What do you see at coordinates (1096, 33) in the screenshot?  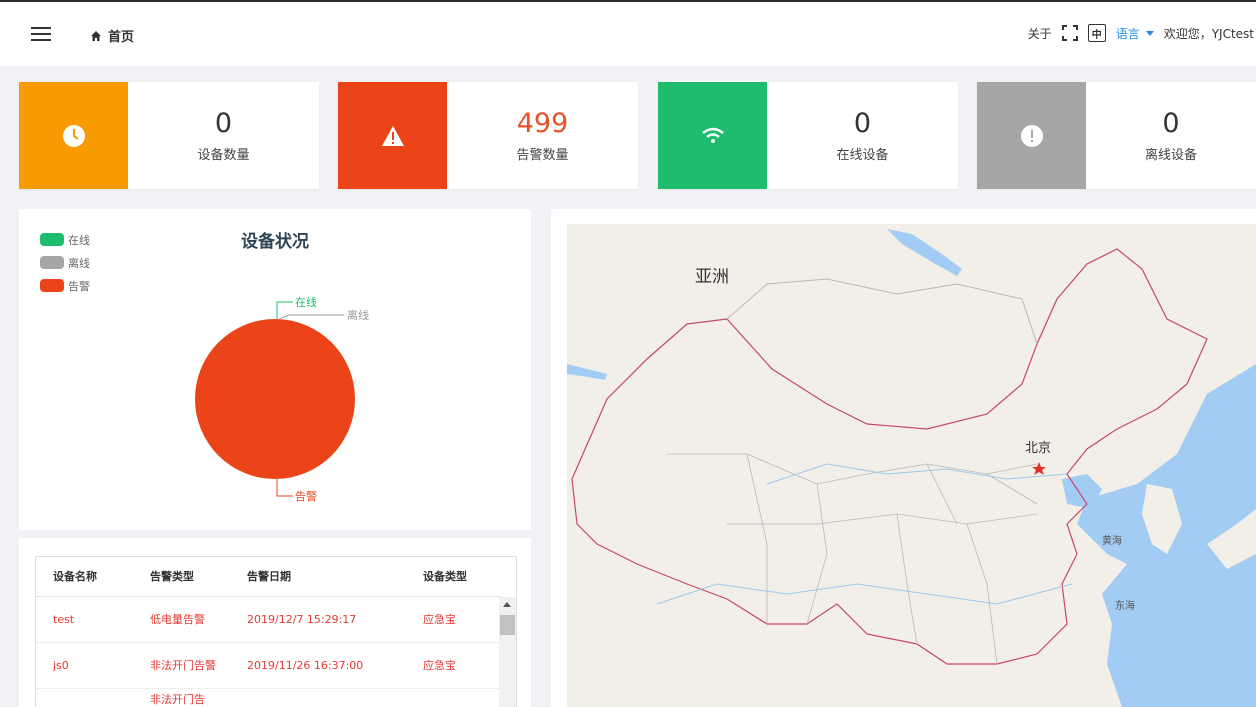 I see `language-icon: 中` at bounding box center [1096, 33].